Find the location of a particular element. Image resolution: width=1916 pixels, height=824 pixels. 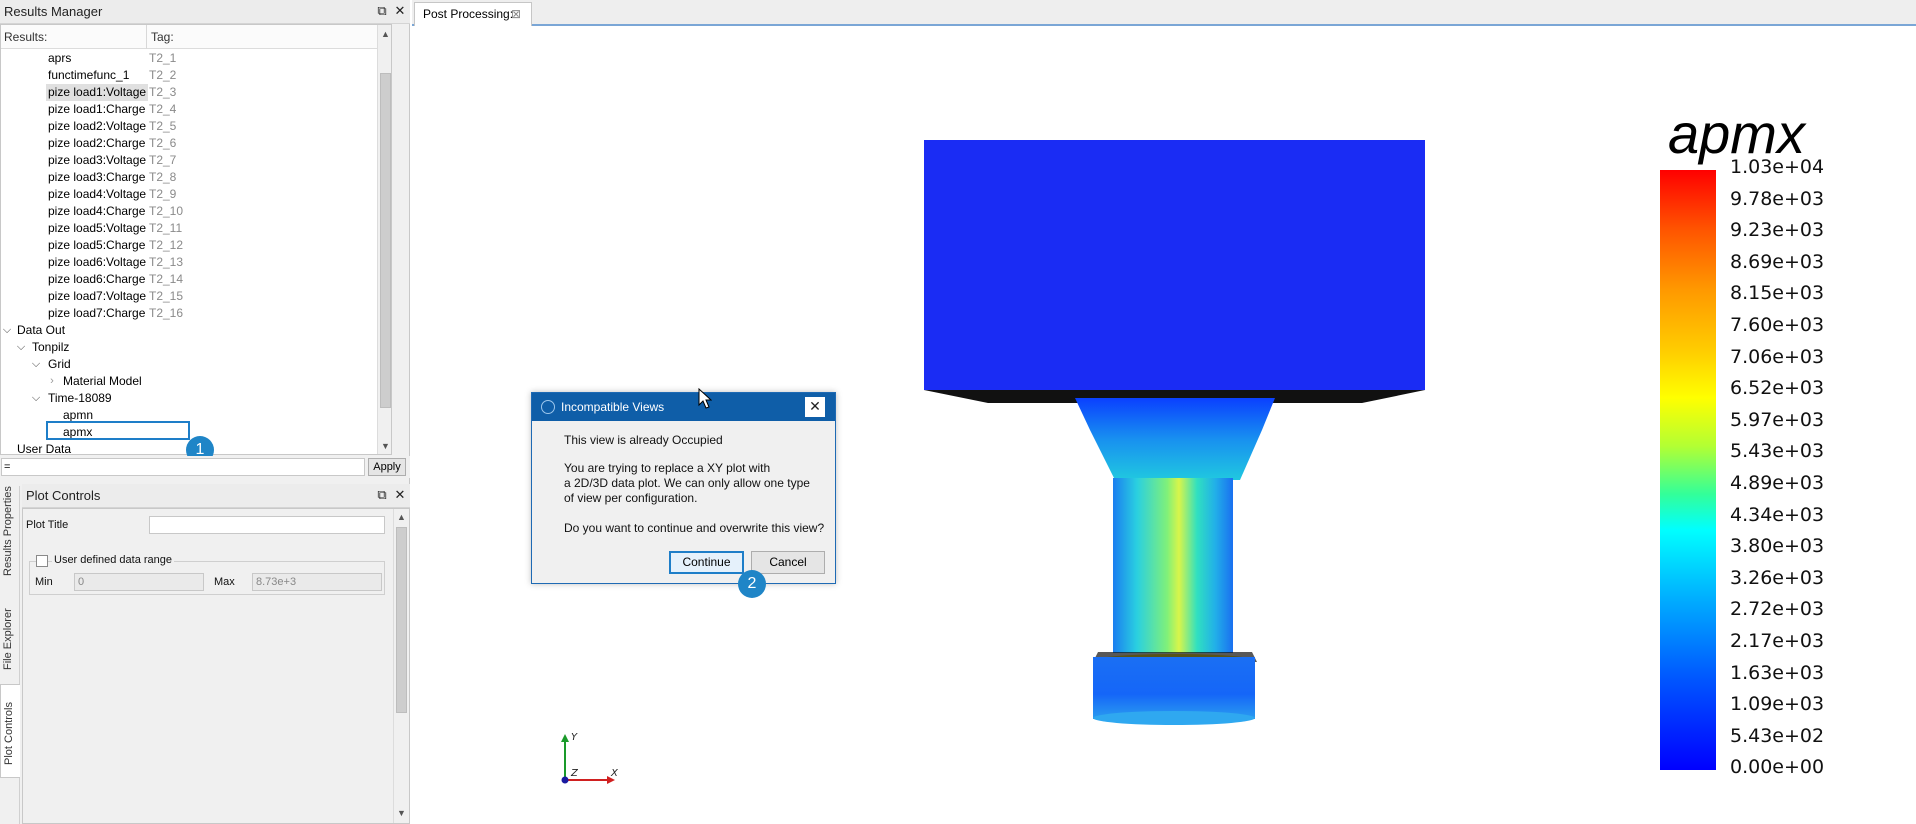

legend-tick-label: 7.06e+03 is located at coordinates (1777, 356).